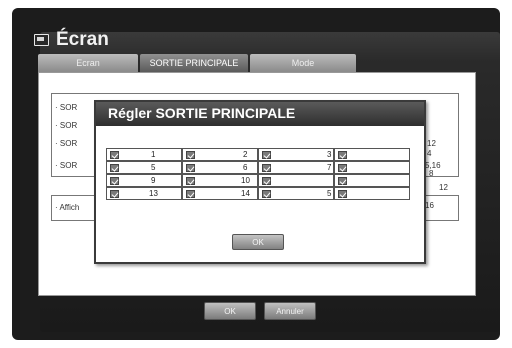 This screenshot has height=348, width=512. What do you see at coordinates (88, 63) in the screenshot?
I see `tab-ecran: Ecran` at bounding box center [88, 63].